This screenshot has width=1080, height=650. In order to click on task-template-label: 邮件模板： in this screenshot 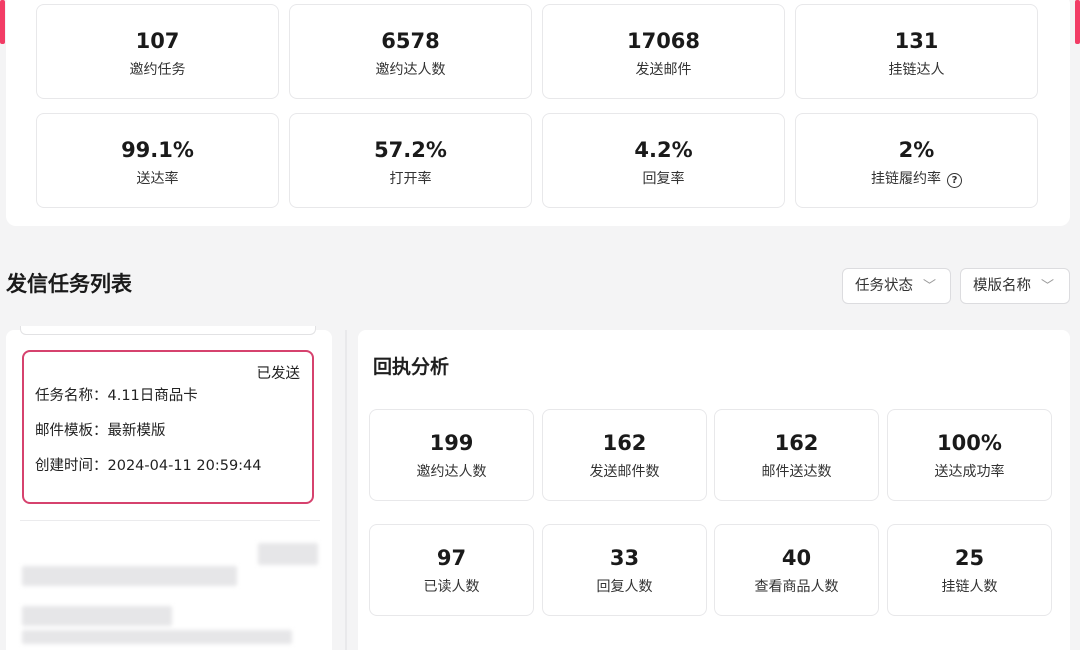, I will do `click(71, 431)`.